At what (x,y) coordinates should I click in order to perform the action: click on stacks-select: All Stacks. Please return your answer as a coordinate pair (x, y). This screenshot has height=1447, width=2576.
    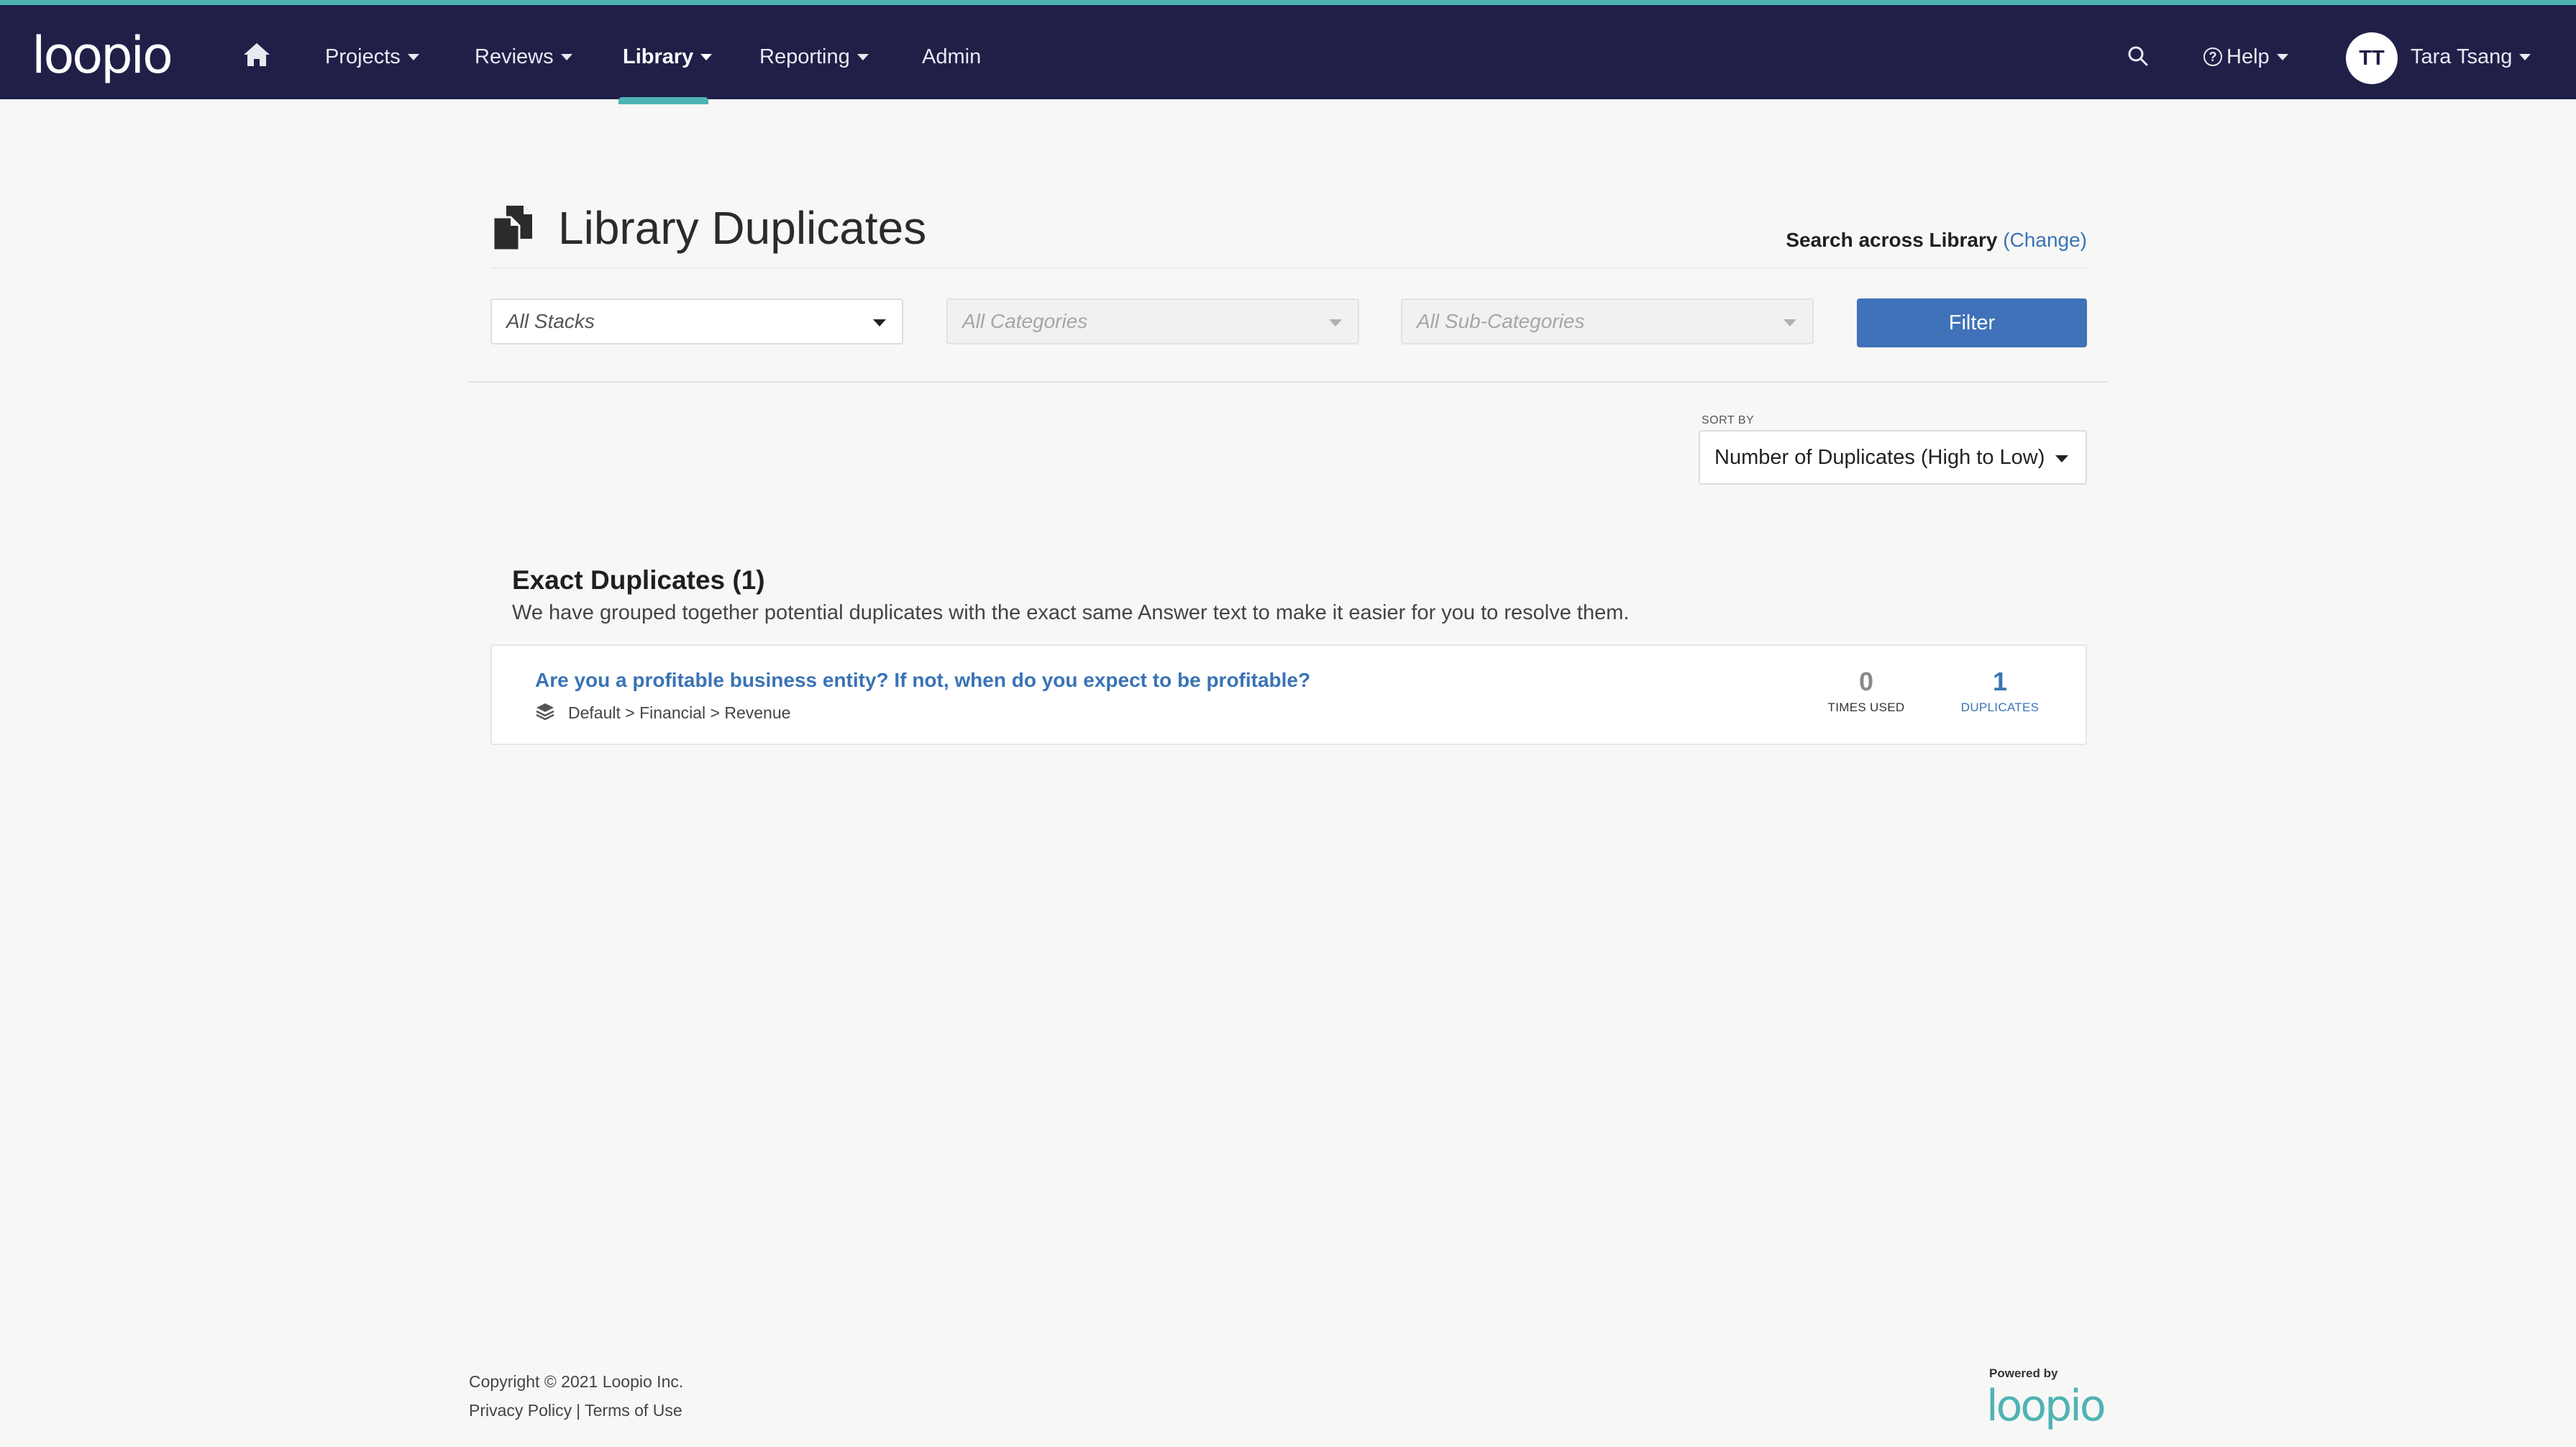
    Looking at the image, I should click on (696, 321).